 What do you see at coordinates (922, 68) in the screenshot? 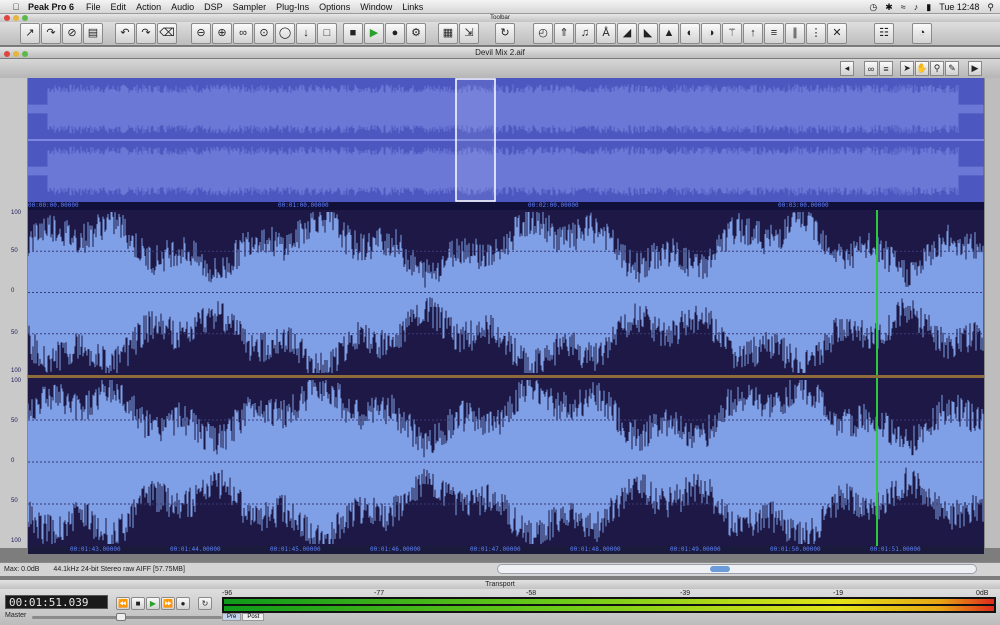
I see `hand-icon: ✋` at bounding box center [922, 68].